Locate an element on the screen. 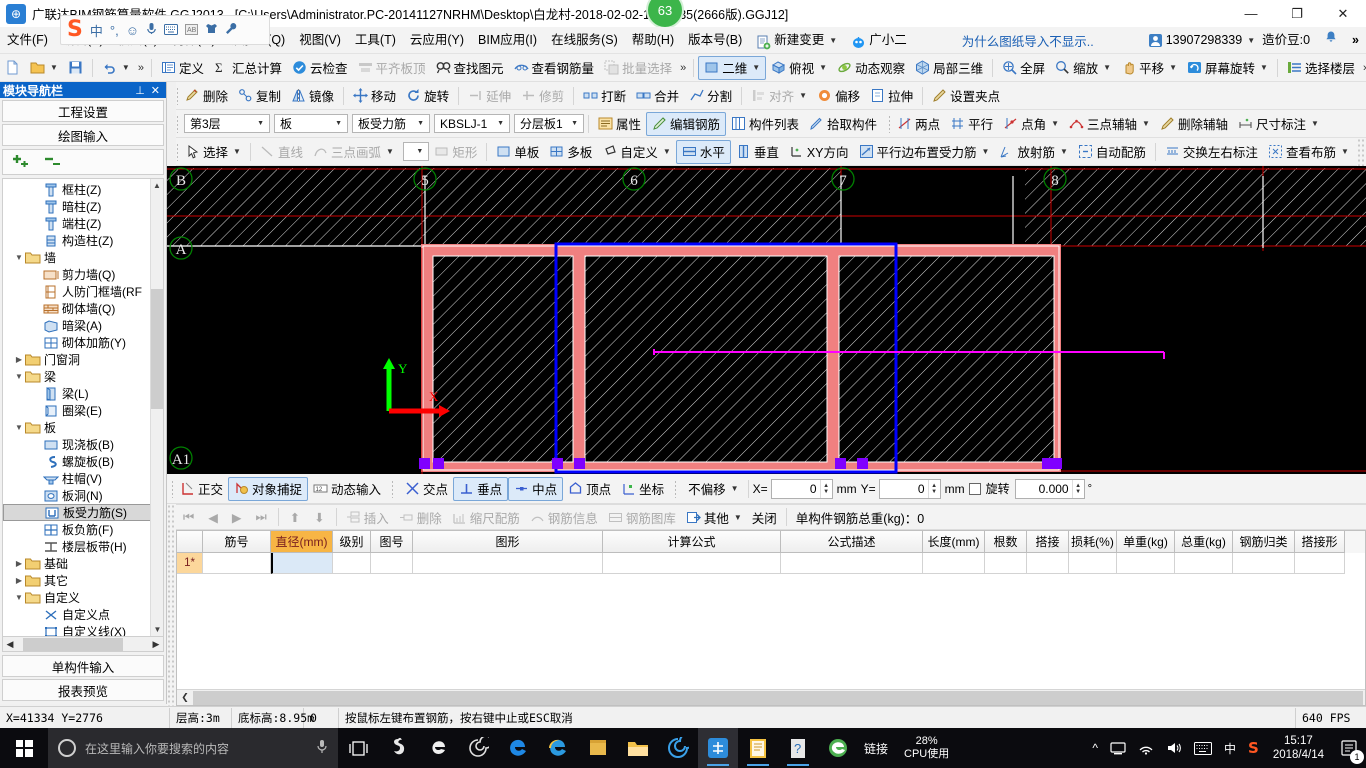  score-badge: 63 is located at coordinates (665, 14).